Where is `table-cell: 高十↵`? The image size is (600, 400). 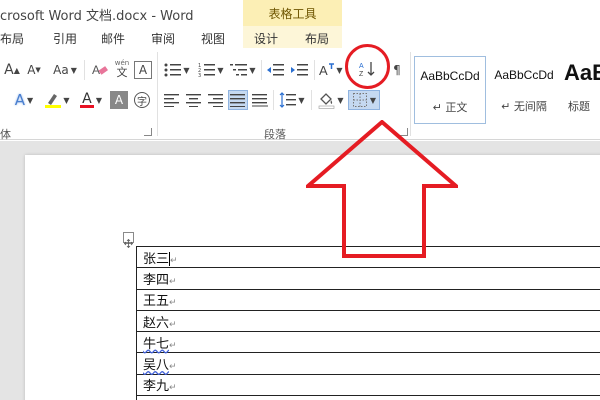
table-cell: 高十↵ is located at coordinates (368, 397).